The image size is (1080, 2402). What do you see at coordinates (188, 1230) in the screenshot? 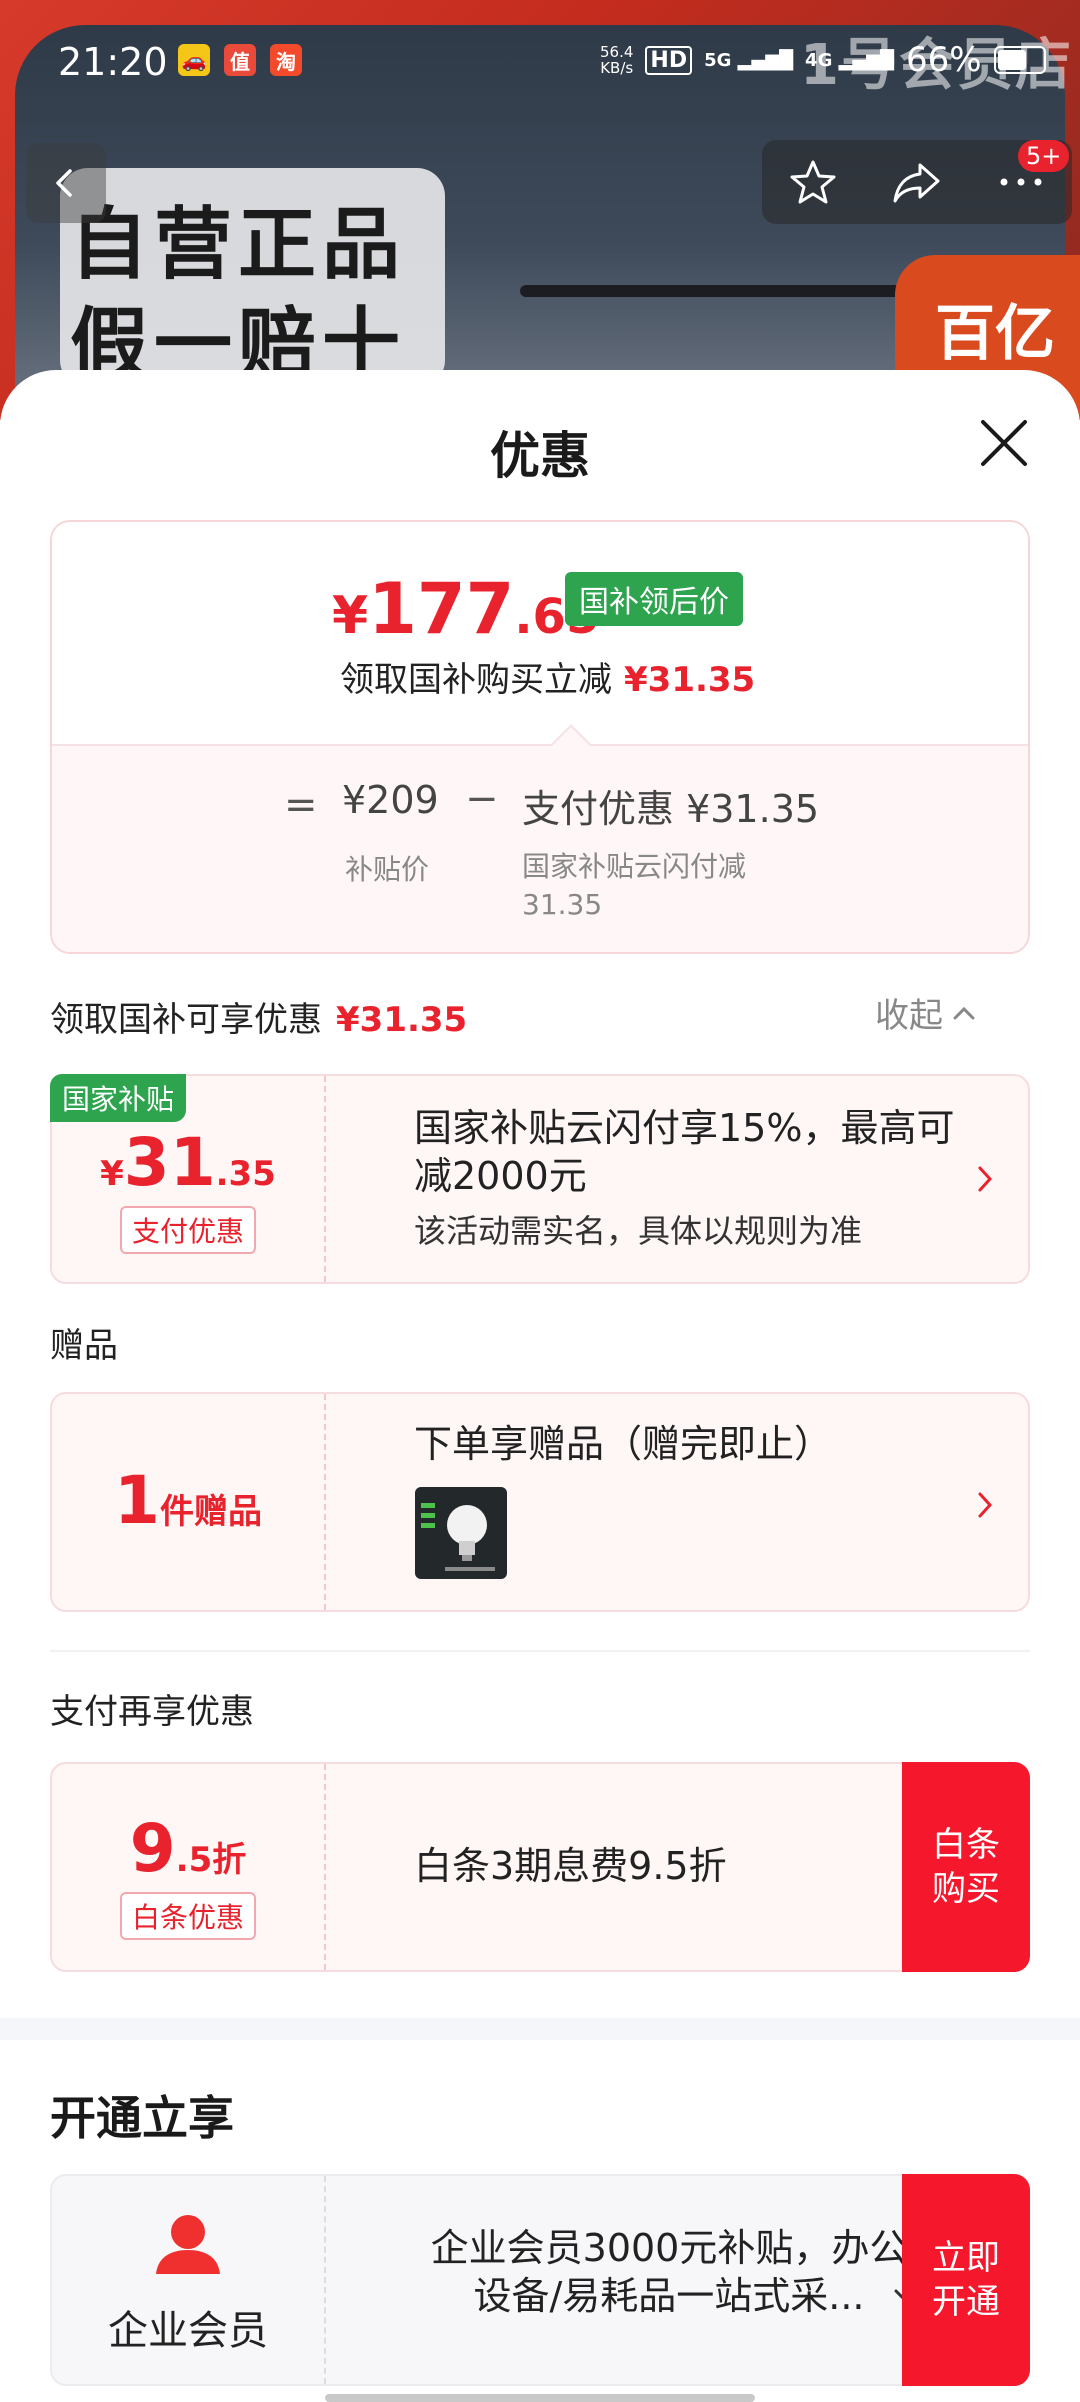
I see `payment-discount-pill: 支付优惠` at bounding box center [188, 1230].